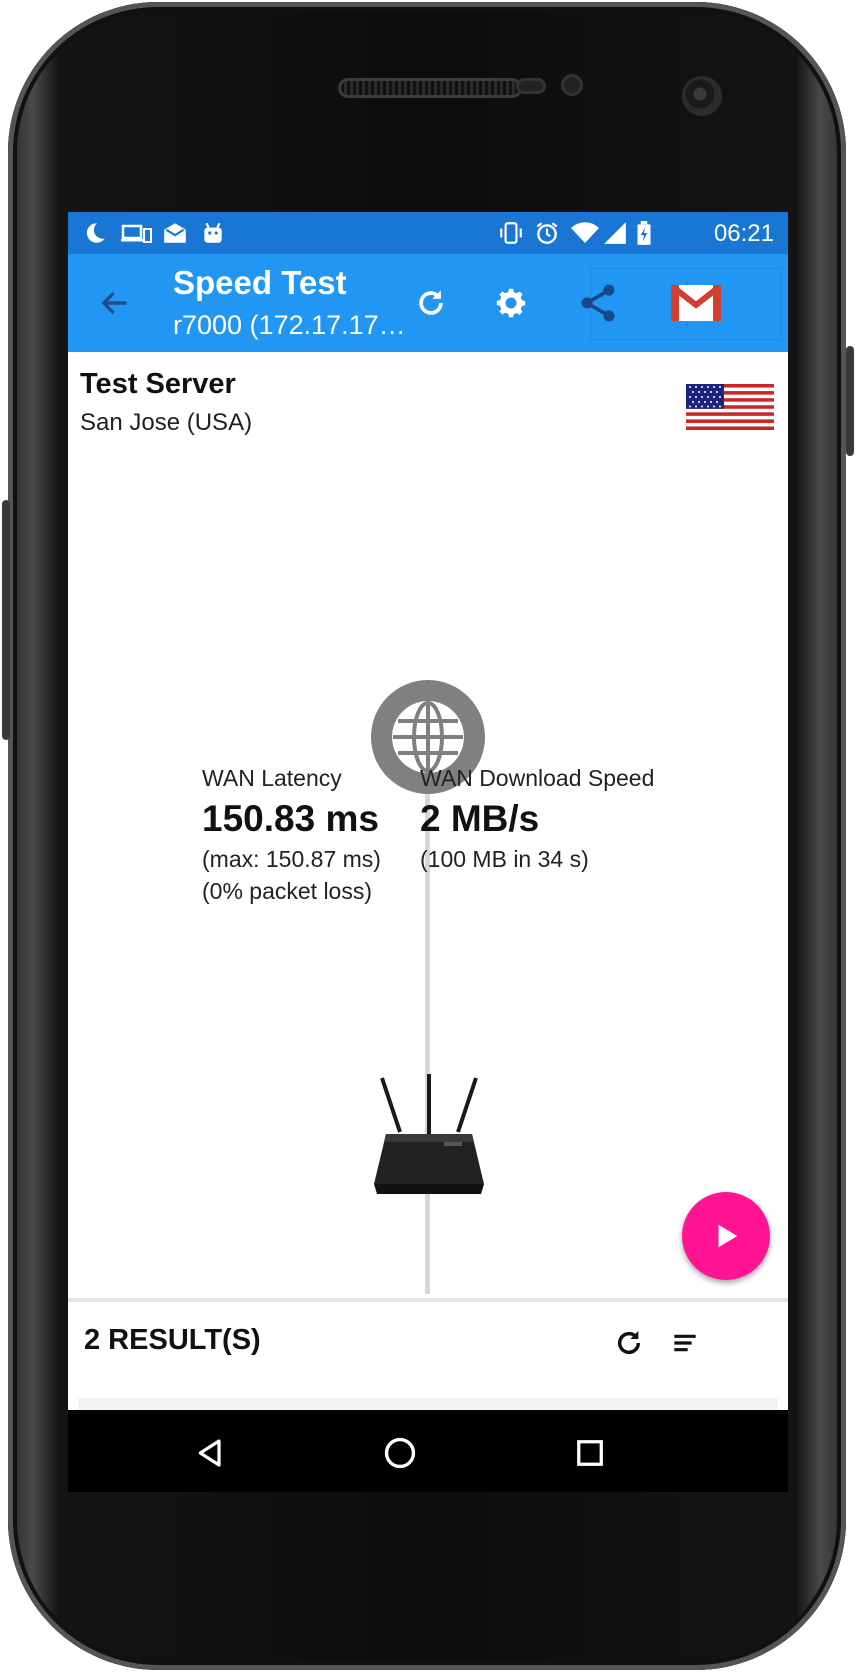 The height and width of the screenshot is (1676, 856). I want to click on latency-label: WAN Latency, so click(272, 778).